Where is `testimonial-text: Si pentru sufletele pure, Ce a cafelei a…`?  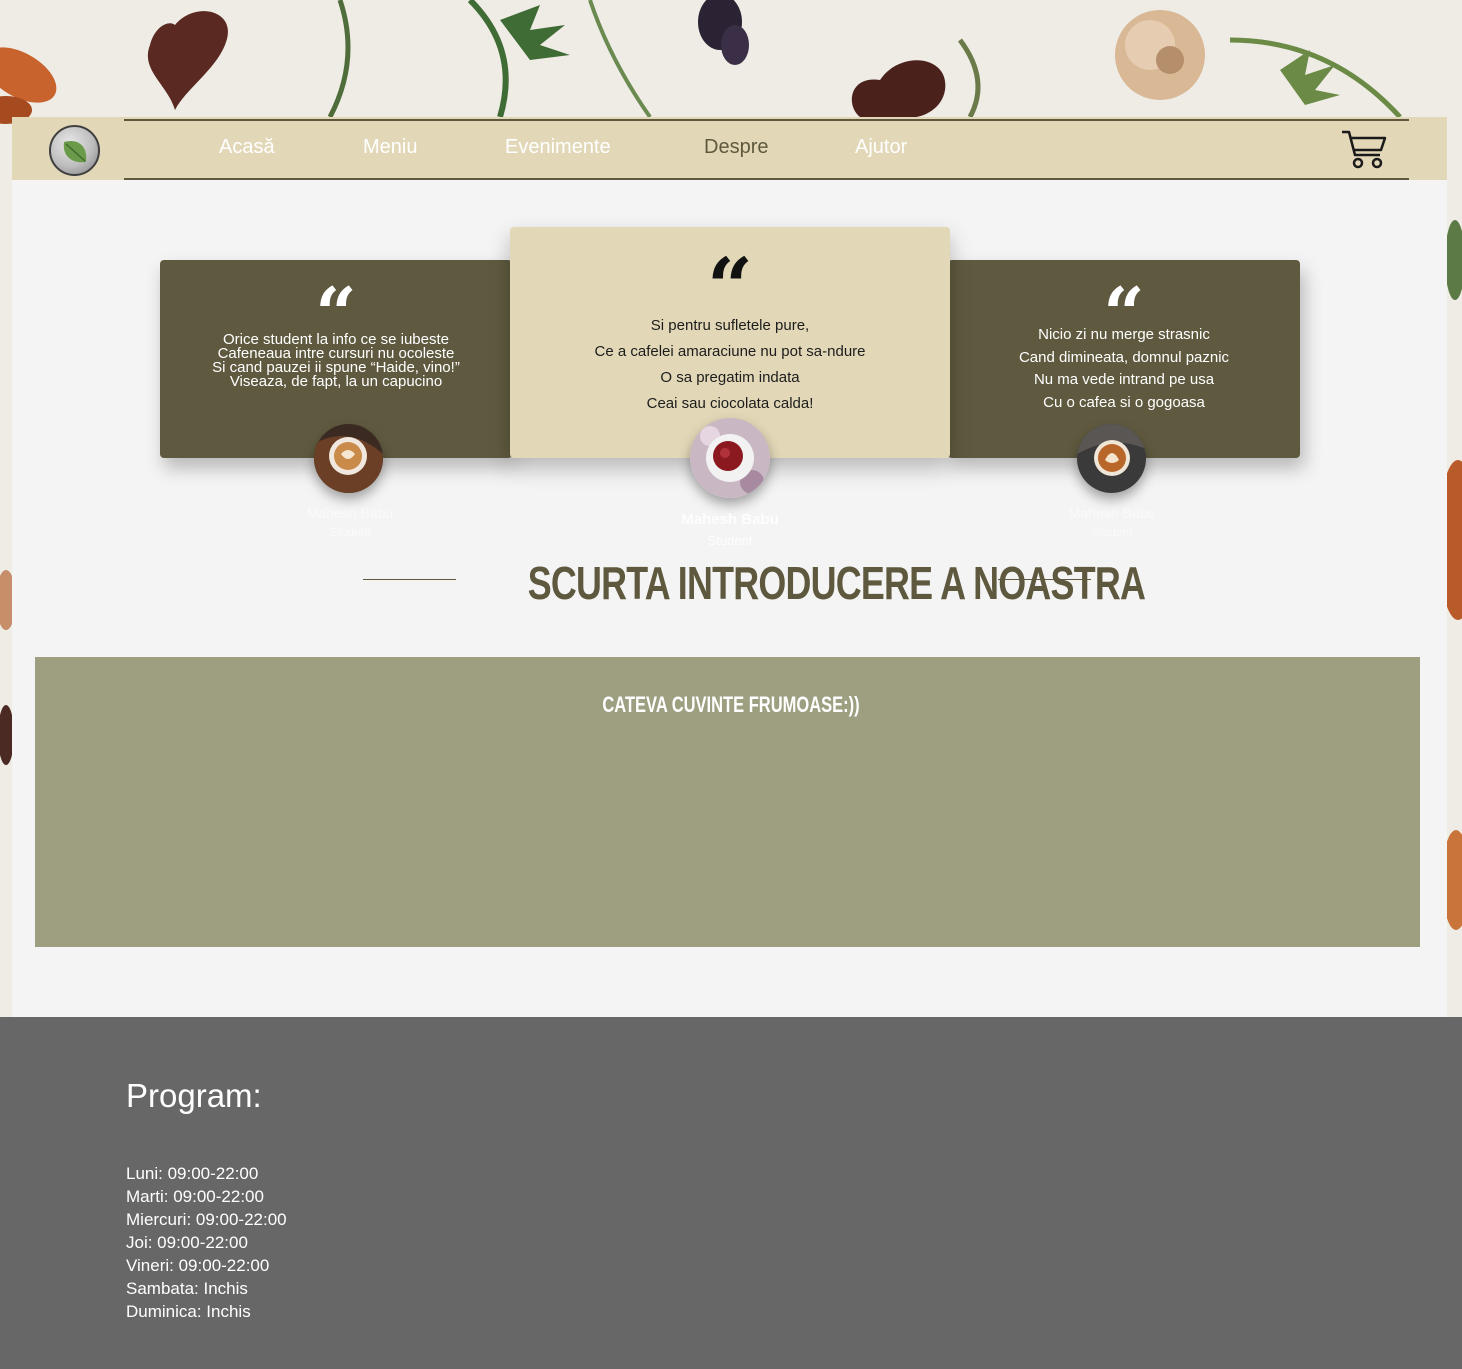 testimonial-text: Si pentru sufletele pure, Ce a cafelei a… is located at coordinates (730, 365).